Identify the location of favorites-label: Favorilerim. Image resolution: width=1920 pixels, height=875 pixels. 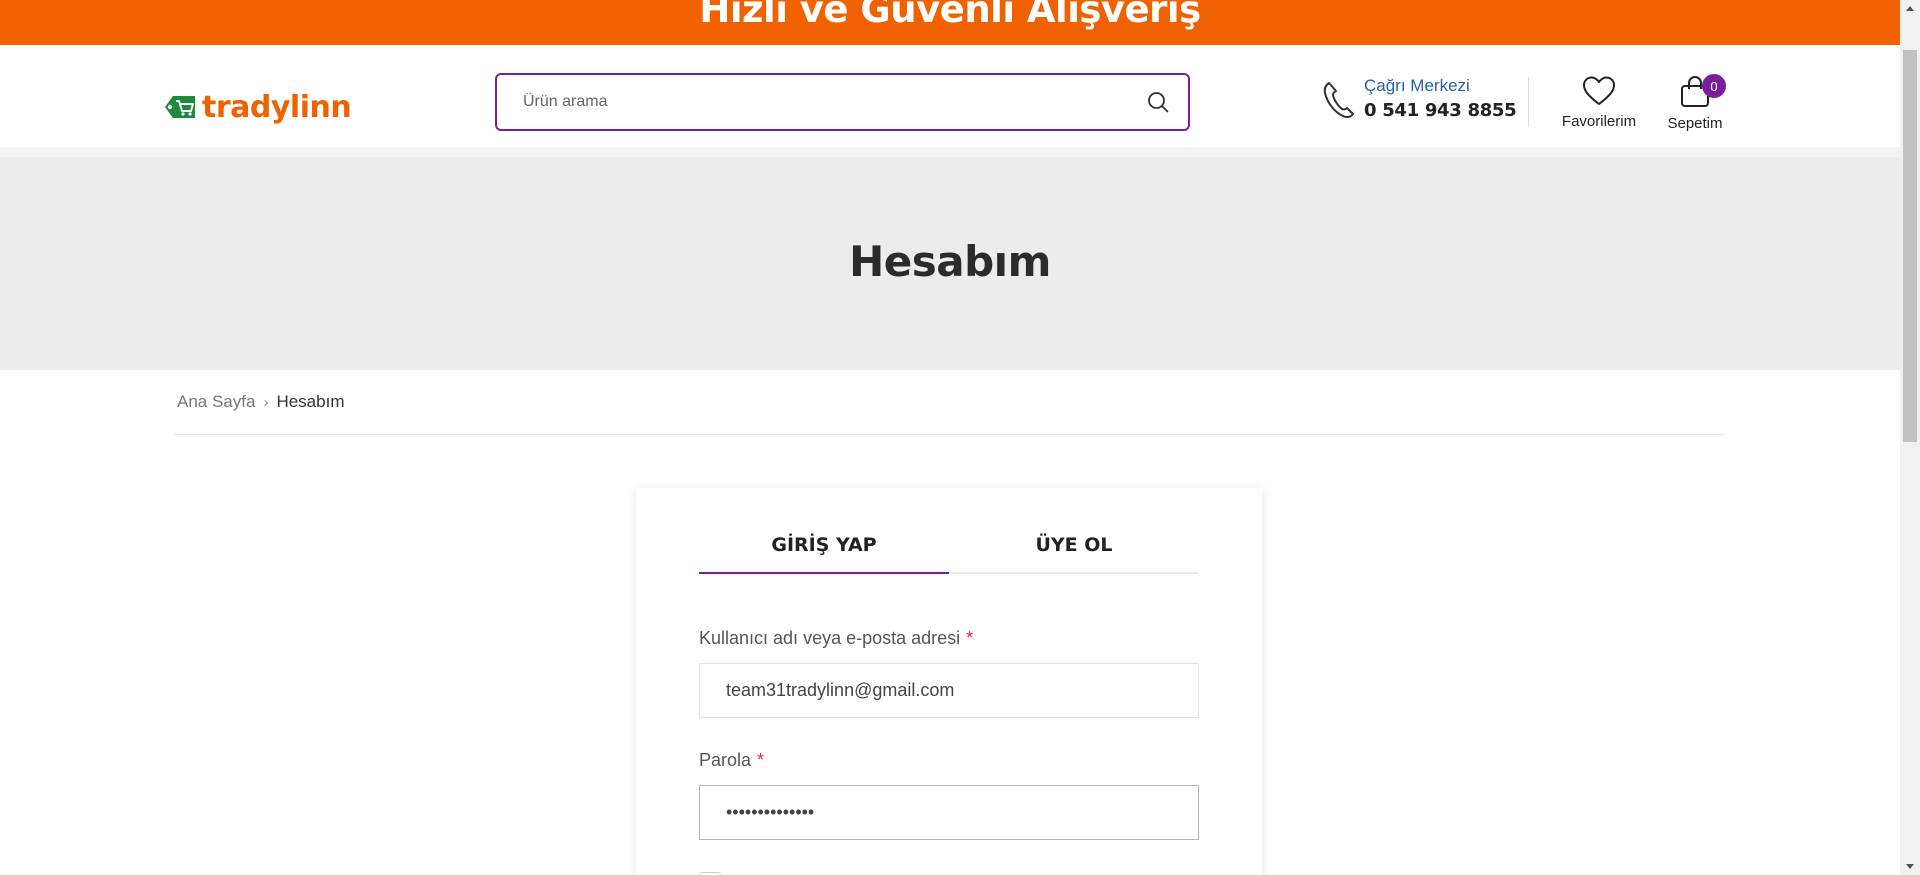
(1599, 121).